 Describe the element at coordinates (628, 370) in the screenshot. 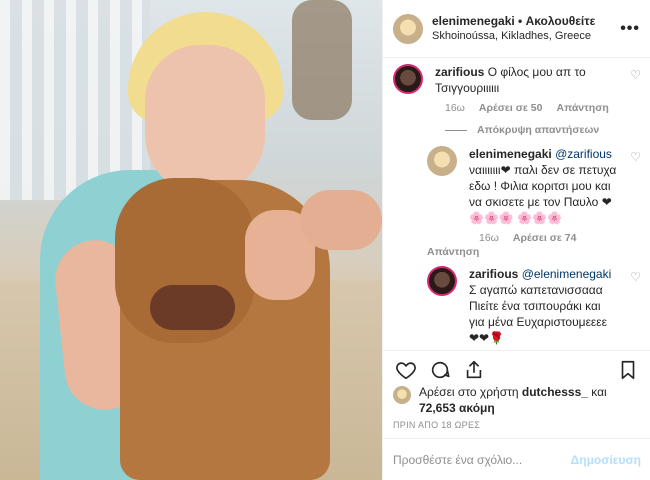

I see `save-bookmark-icon` at that location.